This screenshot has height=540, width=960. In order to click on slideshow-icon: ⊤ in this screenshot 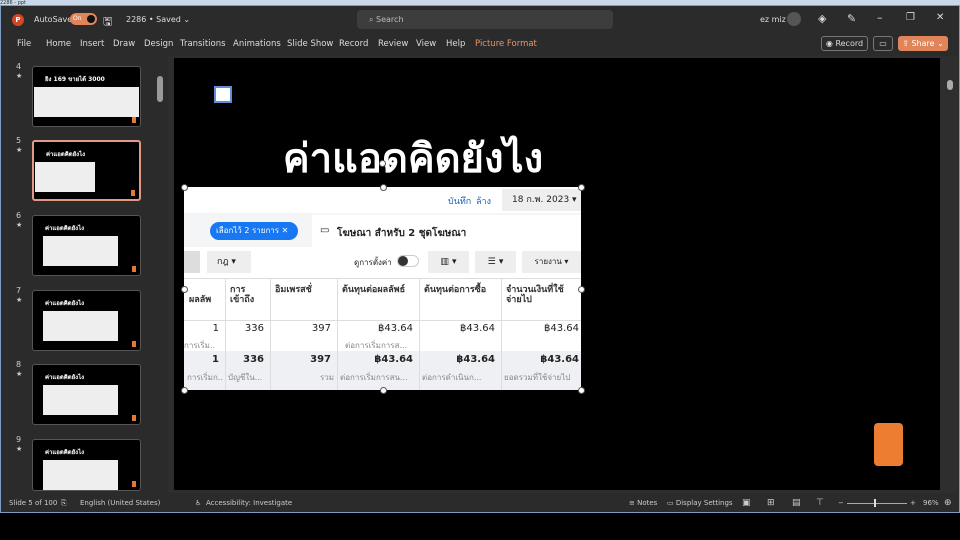, I will do `click(820, 503)`.